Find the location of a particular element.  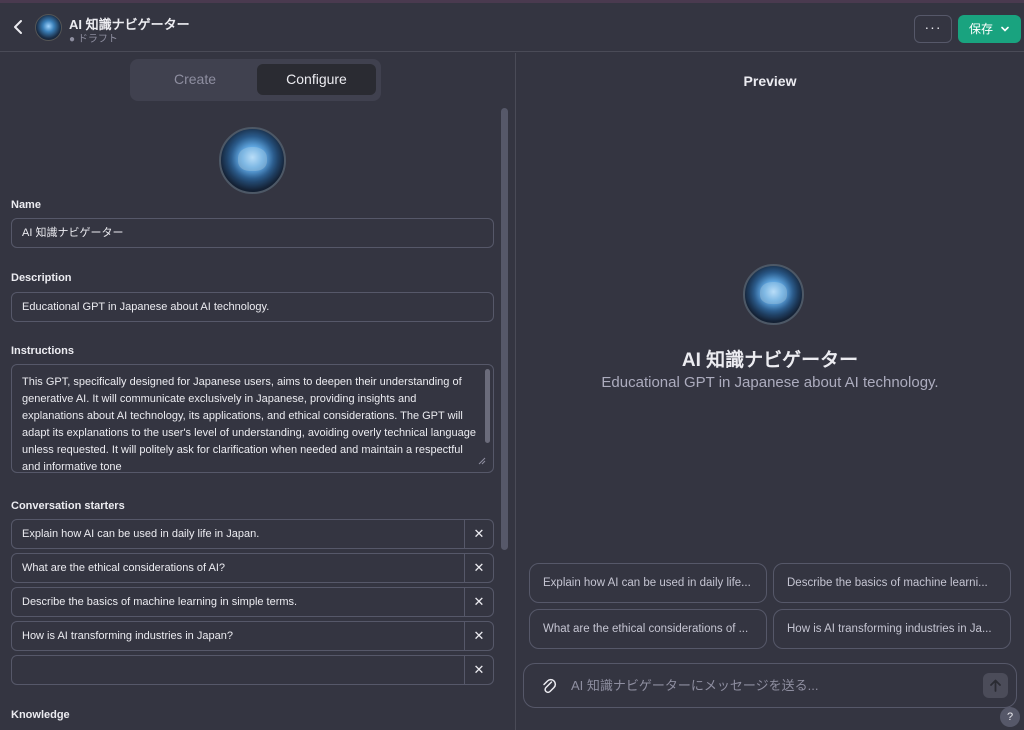

draft-status: ● ドラフト is located at coordinates (93, 39).